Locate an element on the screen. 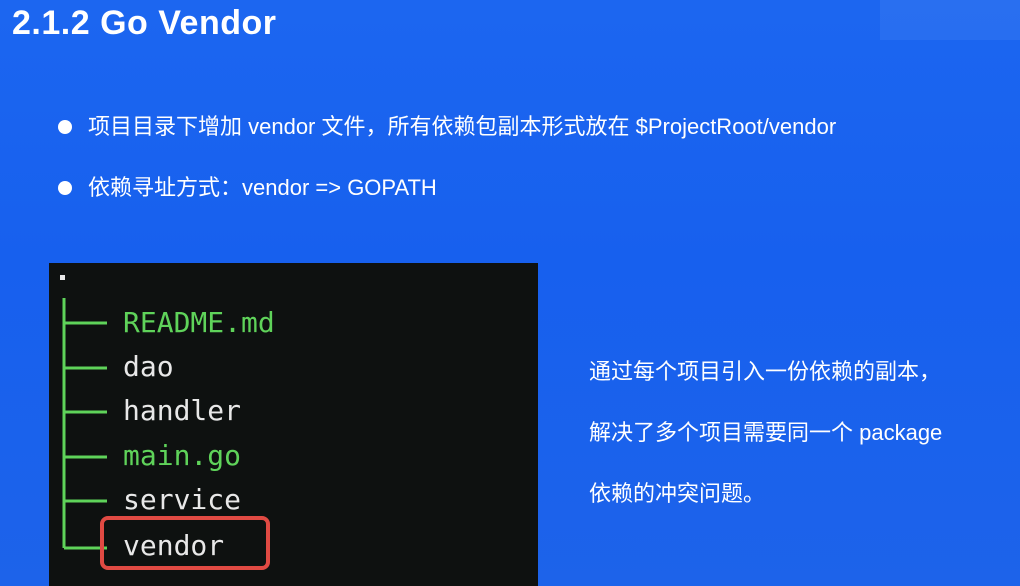  tree-item-main-go: main.go is located at coordinates (182, 455).